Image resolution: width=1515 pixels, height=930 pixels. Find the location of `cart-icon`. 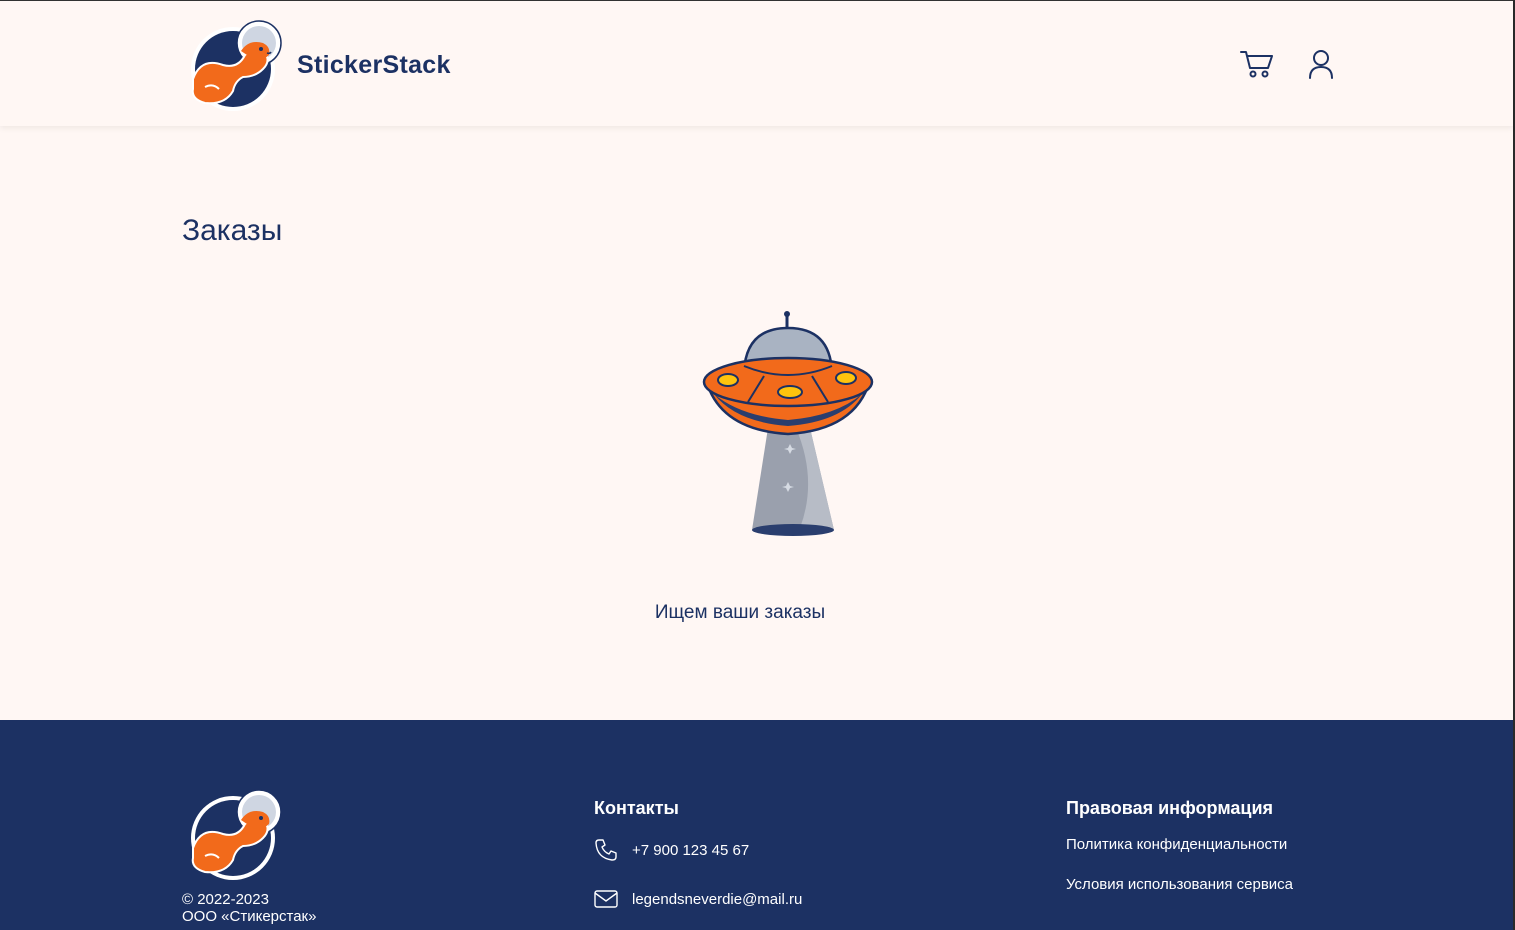

cart-icon is located at coordinates (1256, 64).